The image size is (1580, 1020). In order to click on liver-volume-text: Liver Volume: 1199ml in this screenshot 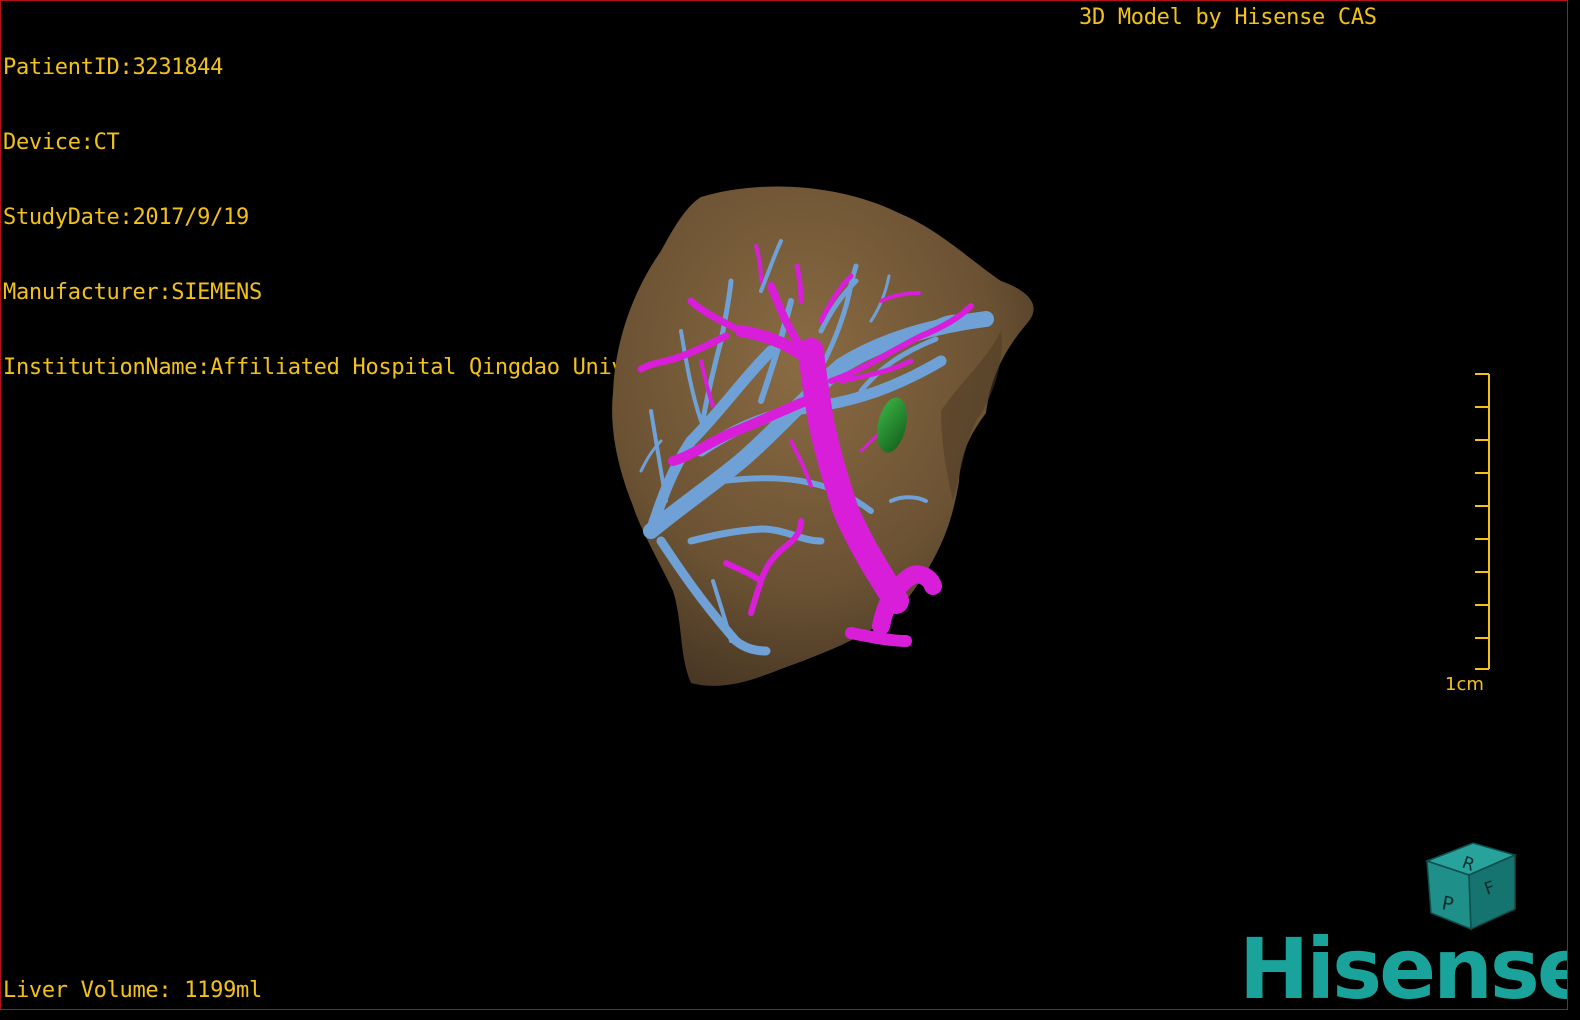, I will do `click(132, 990)`.